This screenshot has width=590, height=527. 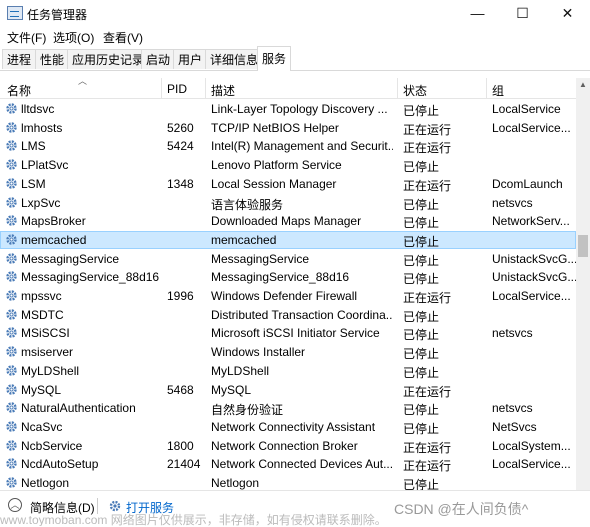 What do you see at coordinates (293, 426) in the screenshot?
I see `service-description: Network Connectivity Assistant` at bounding box center [293, 426].